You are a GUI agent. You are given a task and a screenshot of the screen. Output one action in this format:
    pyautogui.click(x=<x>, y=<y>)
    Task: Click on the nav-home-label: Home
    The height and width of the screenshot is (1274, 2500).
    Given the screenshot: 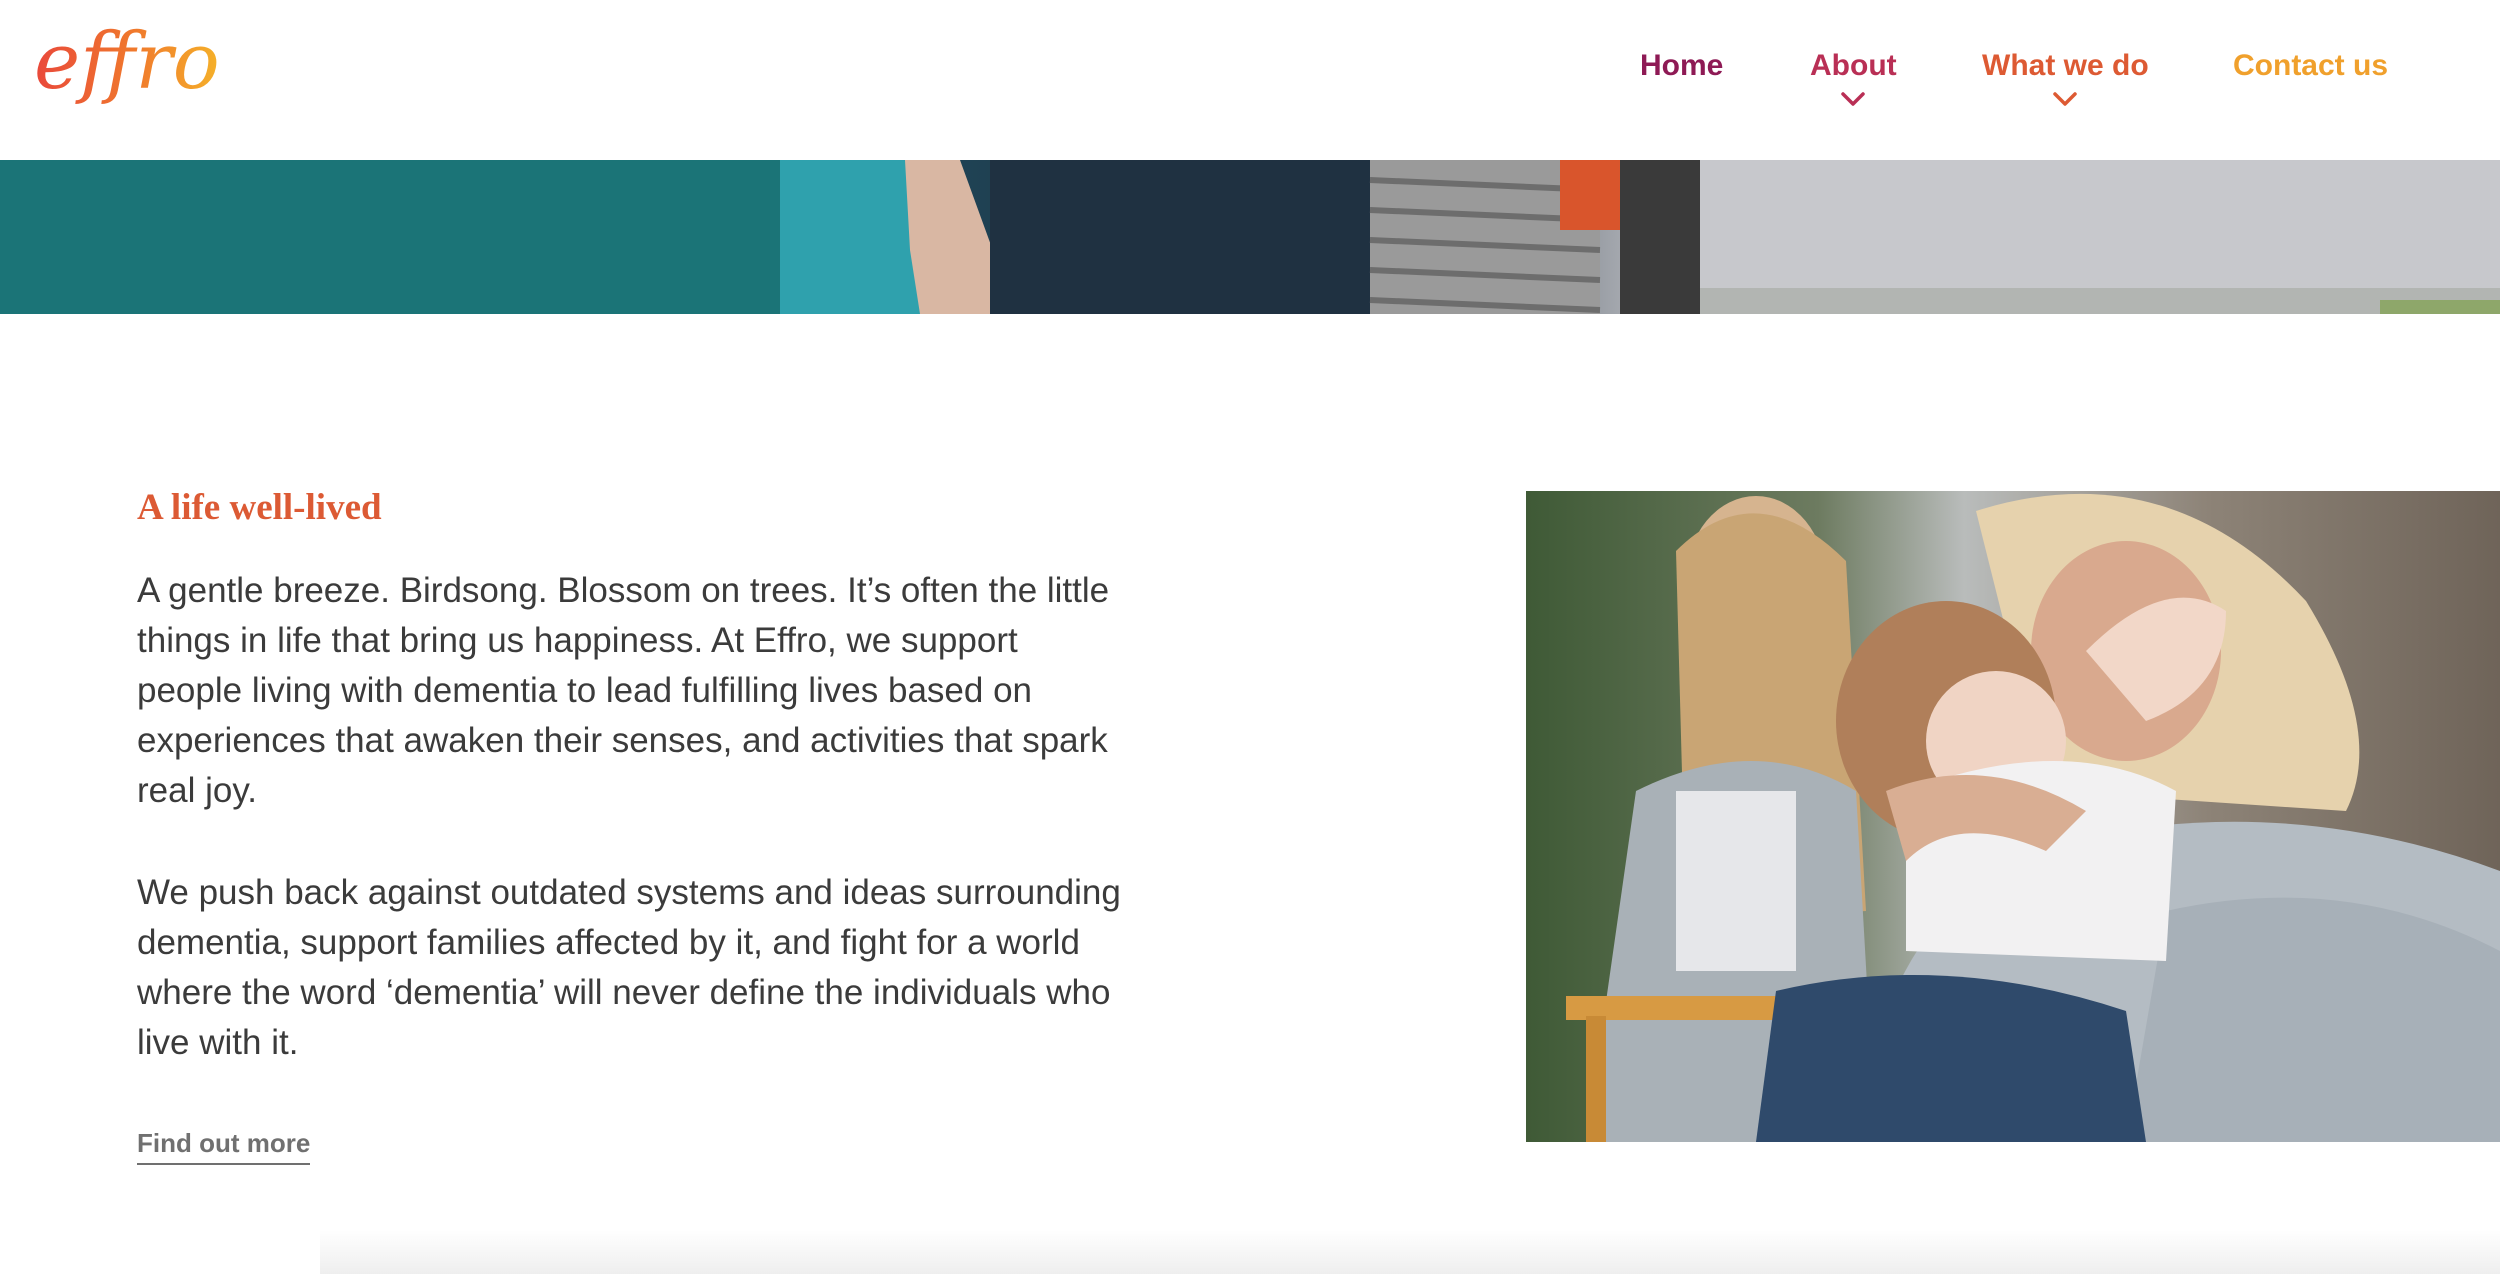 What is the action you would take?
    pyautogui.click(x=1682, y=65)
    